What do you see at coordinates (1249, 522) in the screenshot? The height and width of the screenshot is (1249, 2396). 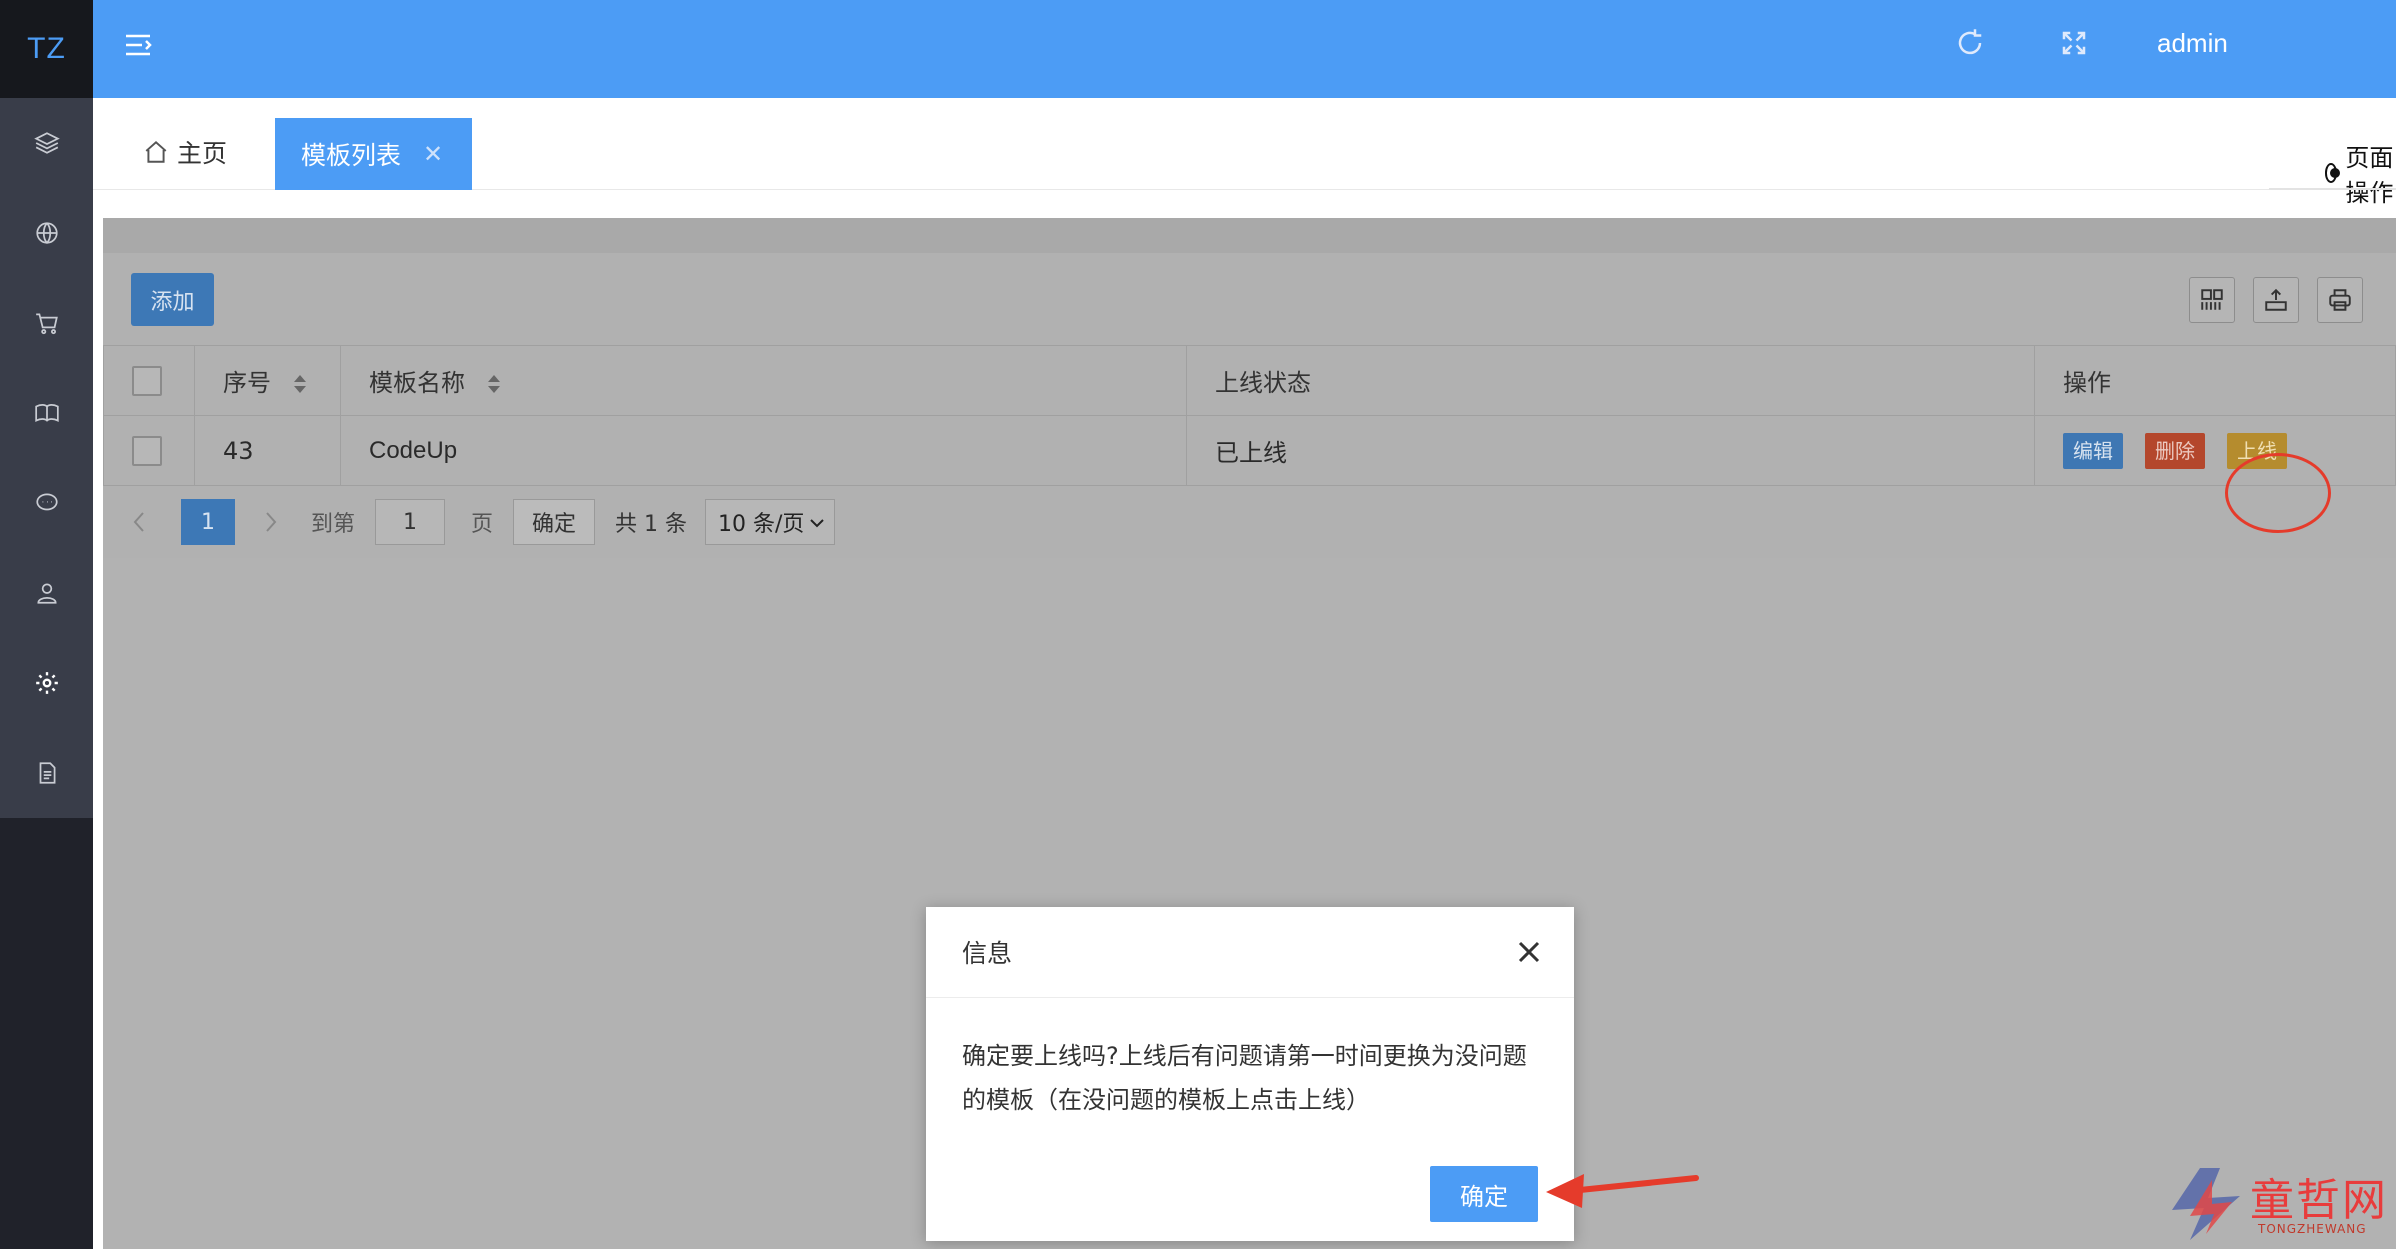 I see `pagination: 1 到第 1 页 确定 共 1 条 10 条/页` at bounding box center [1249, 522].